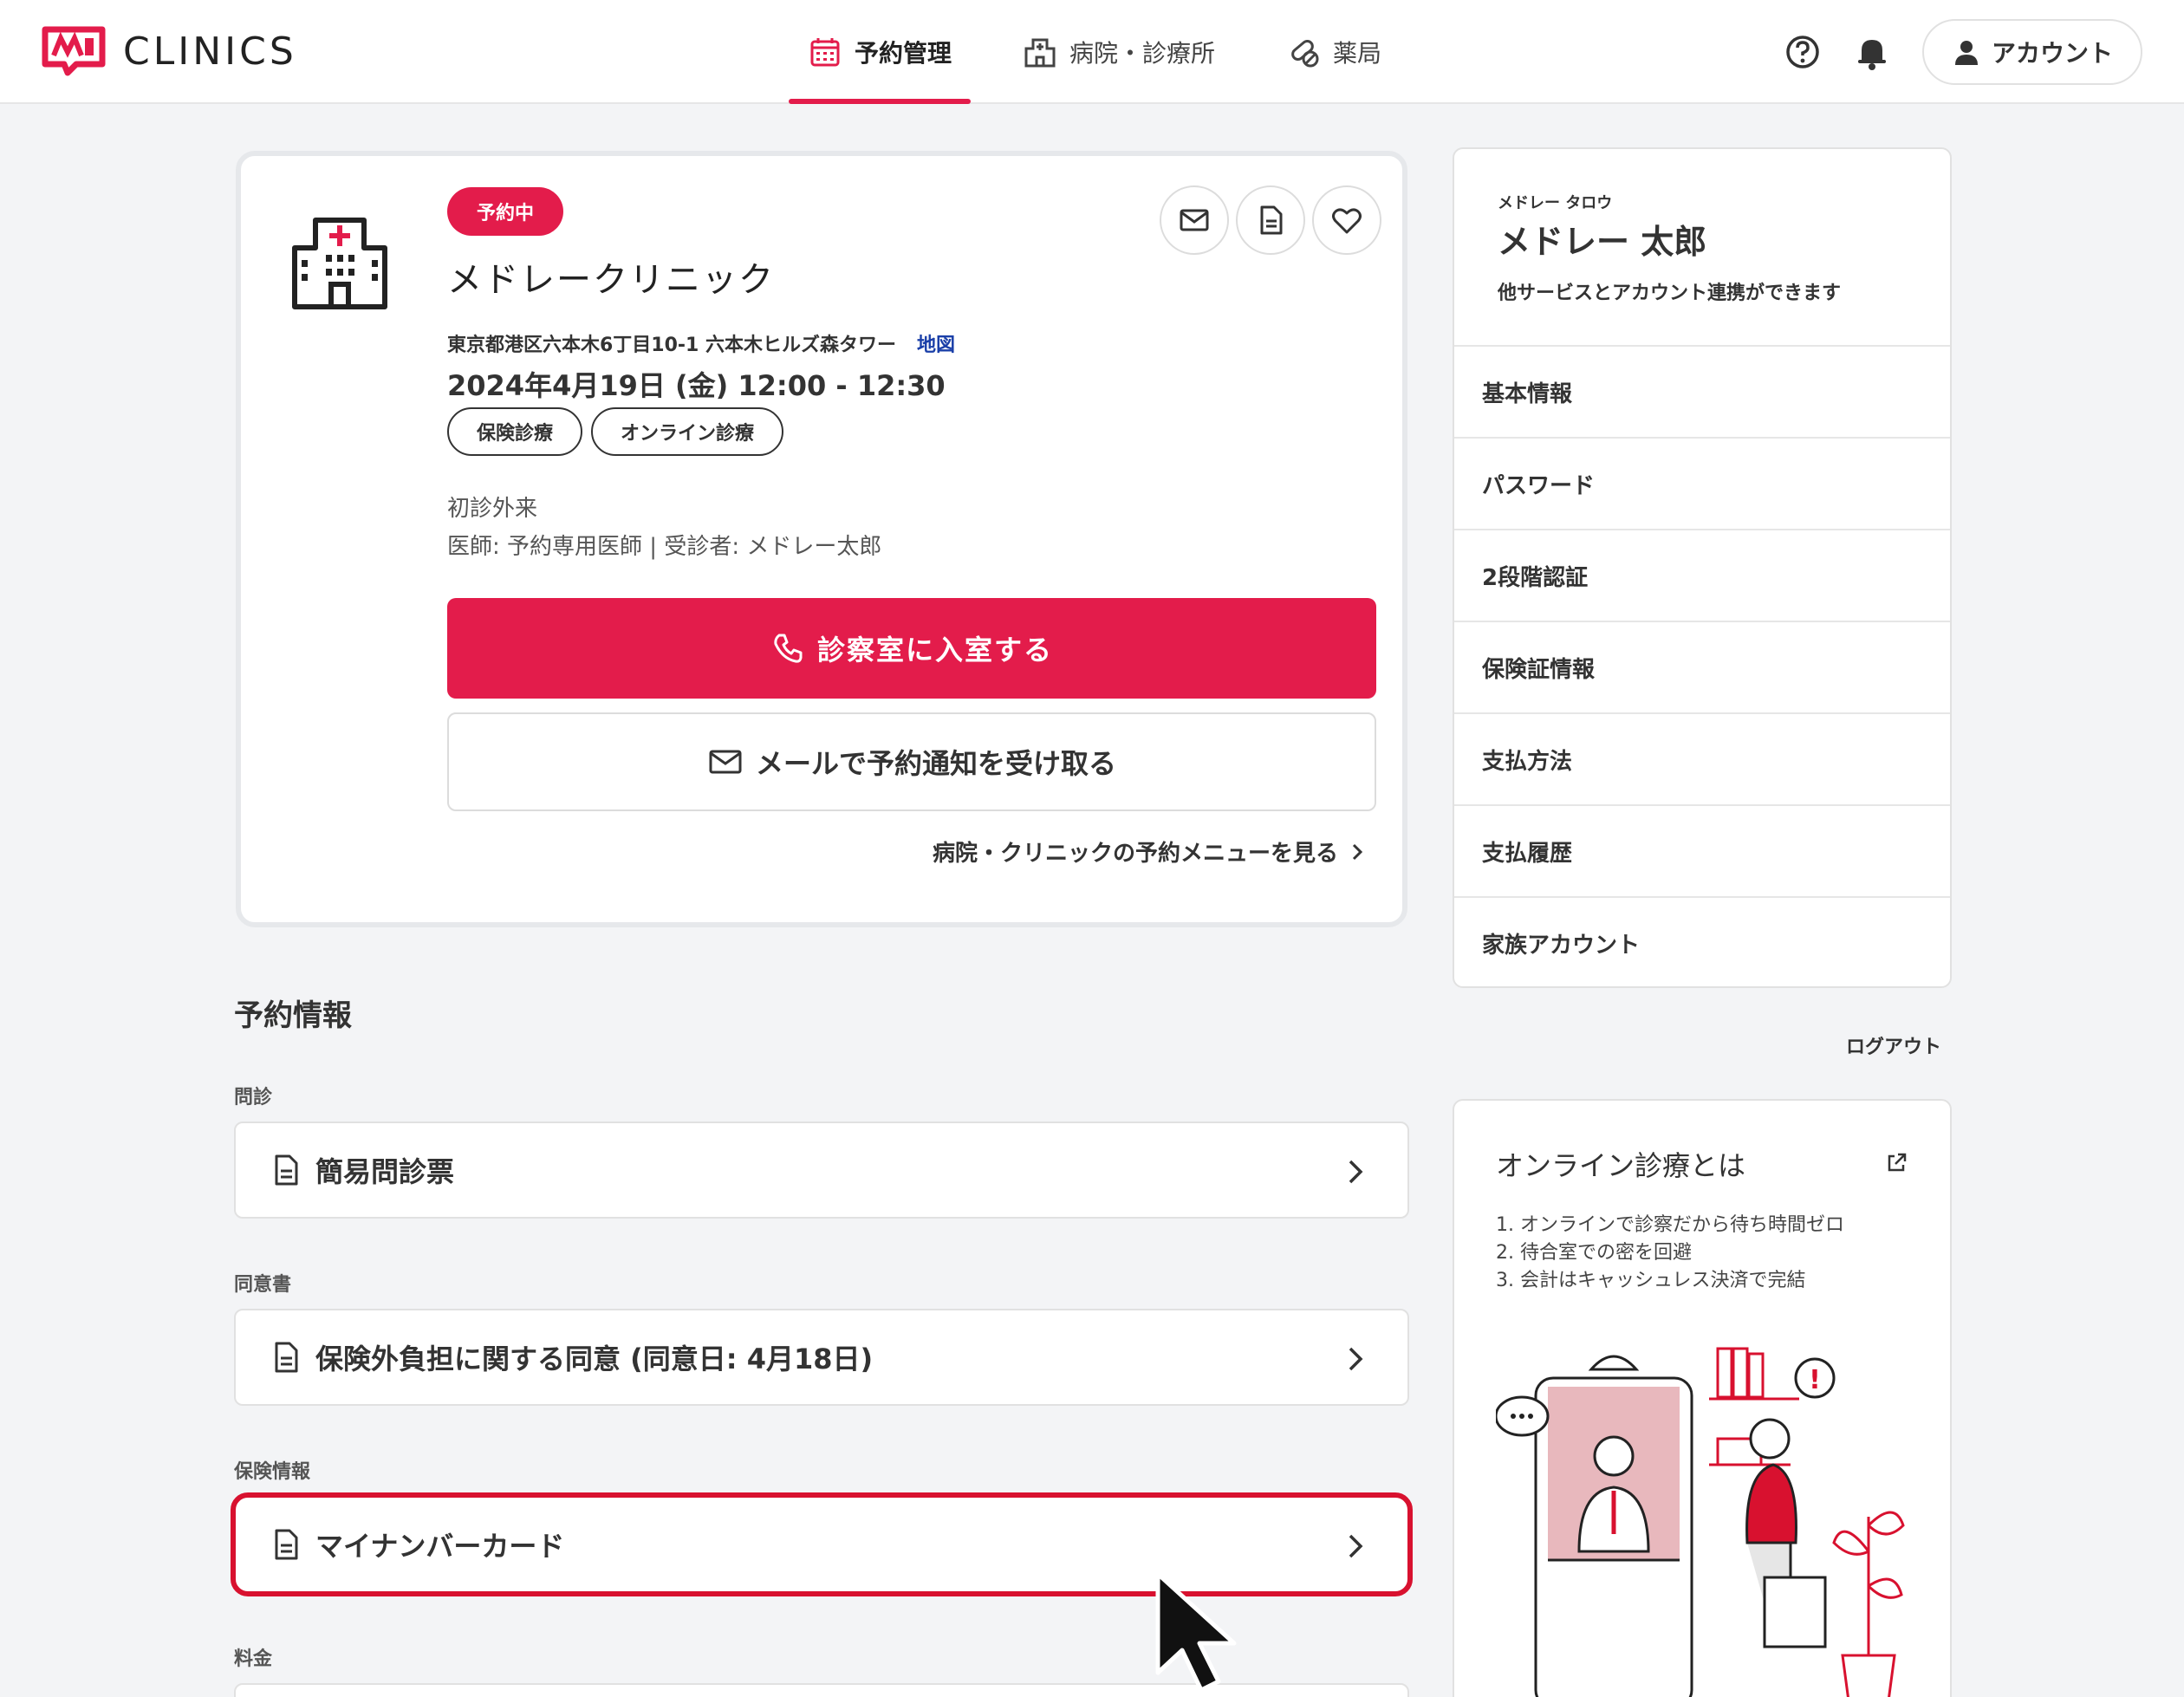  Describe the element at coordinates (1594, 1253) in the screenshot. I see `promo-point: 2. 待合室での密を回避` at that location.